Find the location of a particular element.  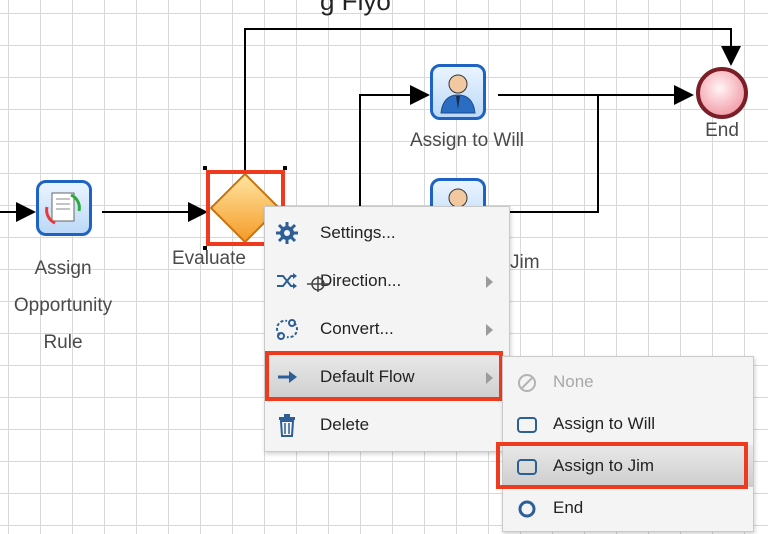

none-icon is located at coordinates (527, 383).